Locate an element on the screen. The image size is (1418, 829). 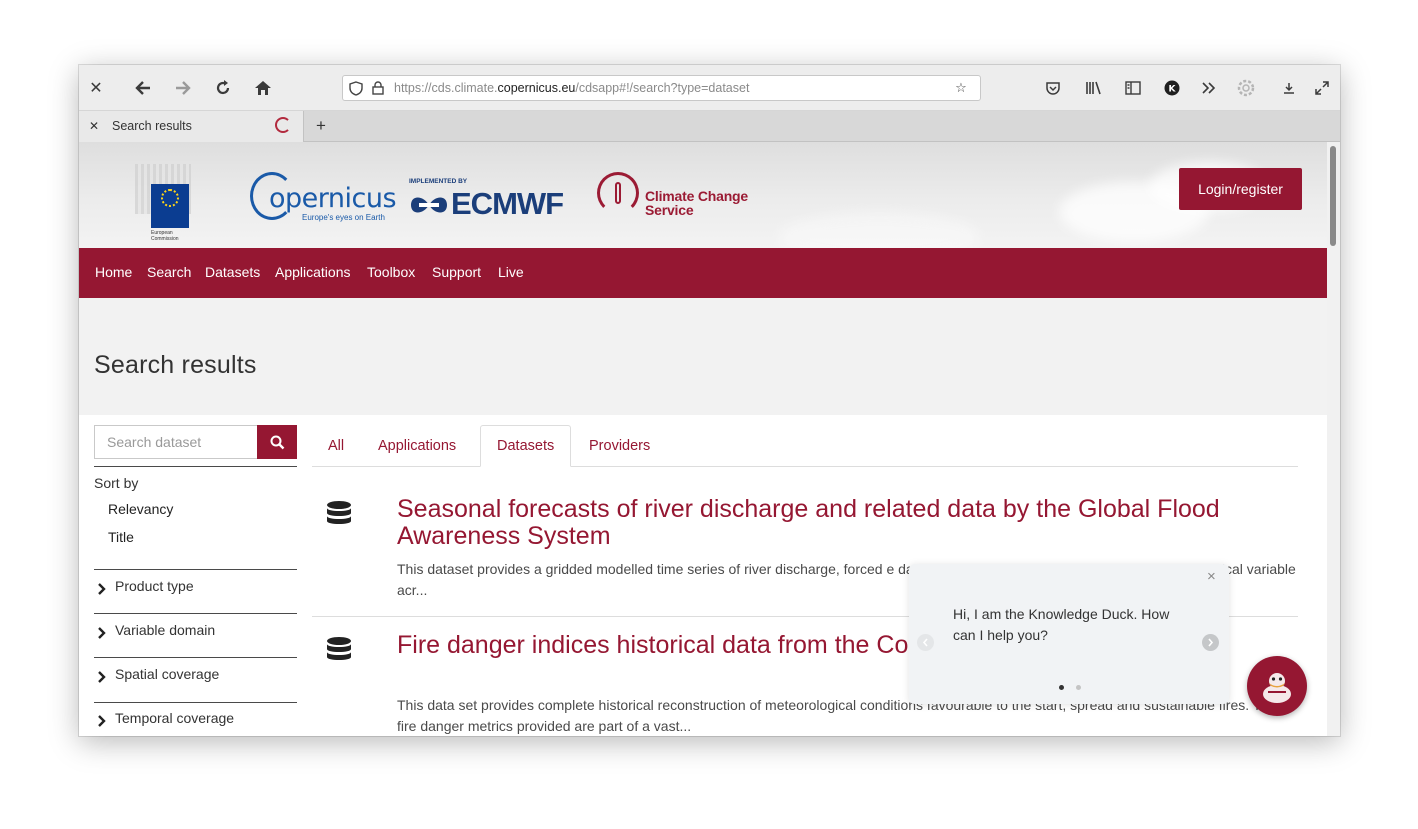
nav-search: Search is located at coordinates (169, 272).